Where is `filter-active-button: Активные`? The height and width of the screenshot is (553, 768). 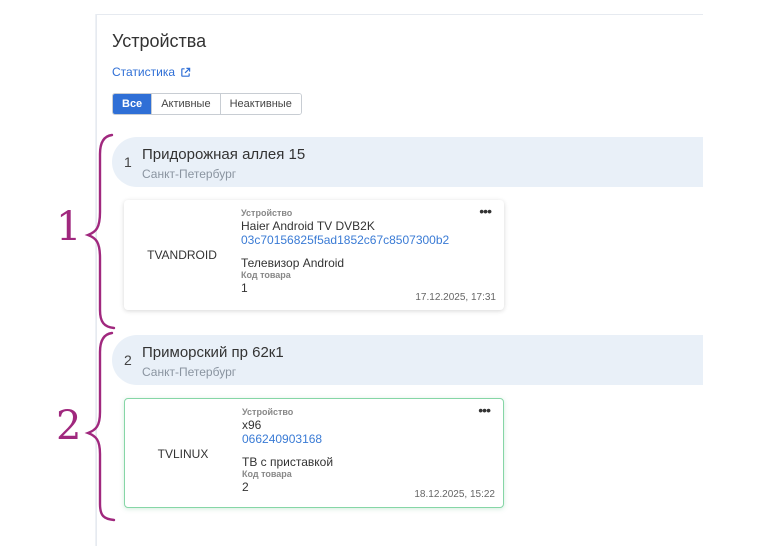 filter-active-button: Активные is located at coordinates (186, 104).